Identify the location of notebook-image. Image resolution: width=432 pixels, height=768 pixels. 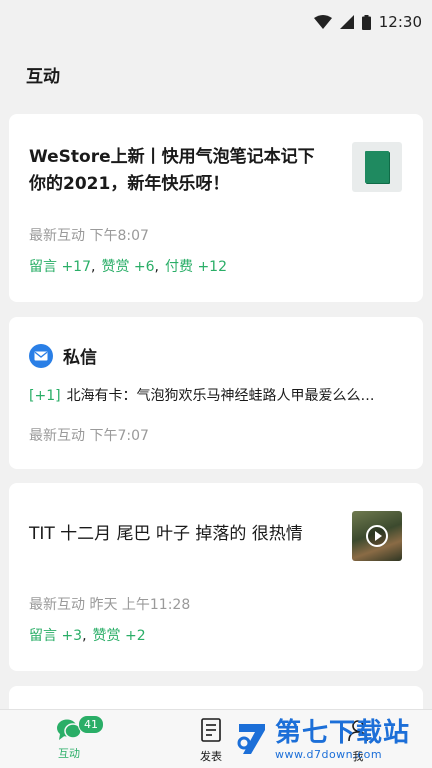
(377, 167).